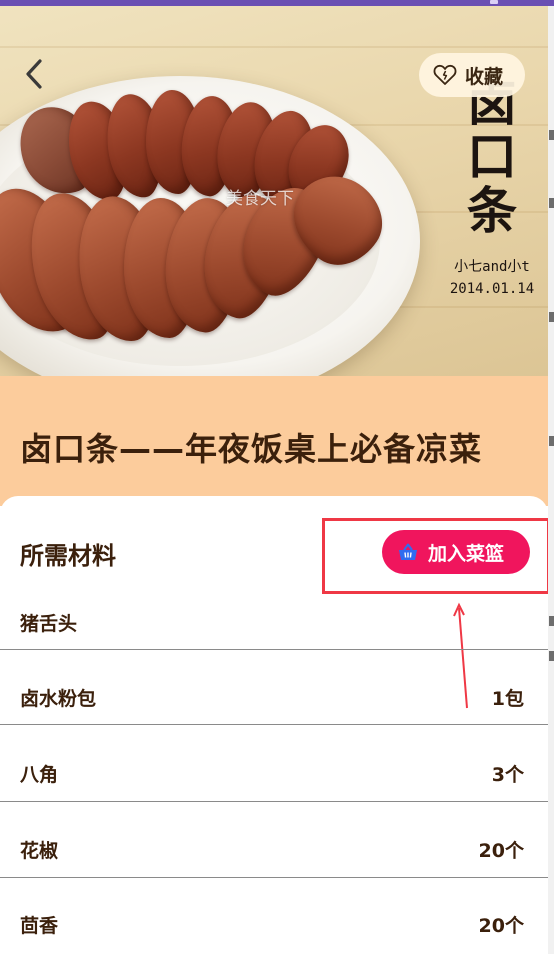 This screenshot has height=966, width=554. I want to click on ingredient-amount: 1包, so click(507, 699).